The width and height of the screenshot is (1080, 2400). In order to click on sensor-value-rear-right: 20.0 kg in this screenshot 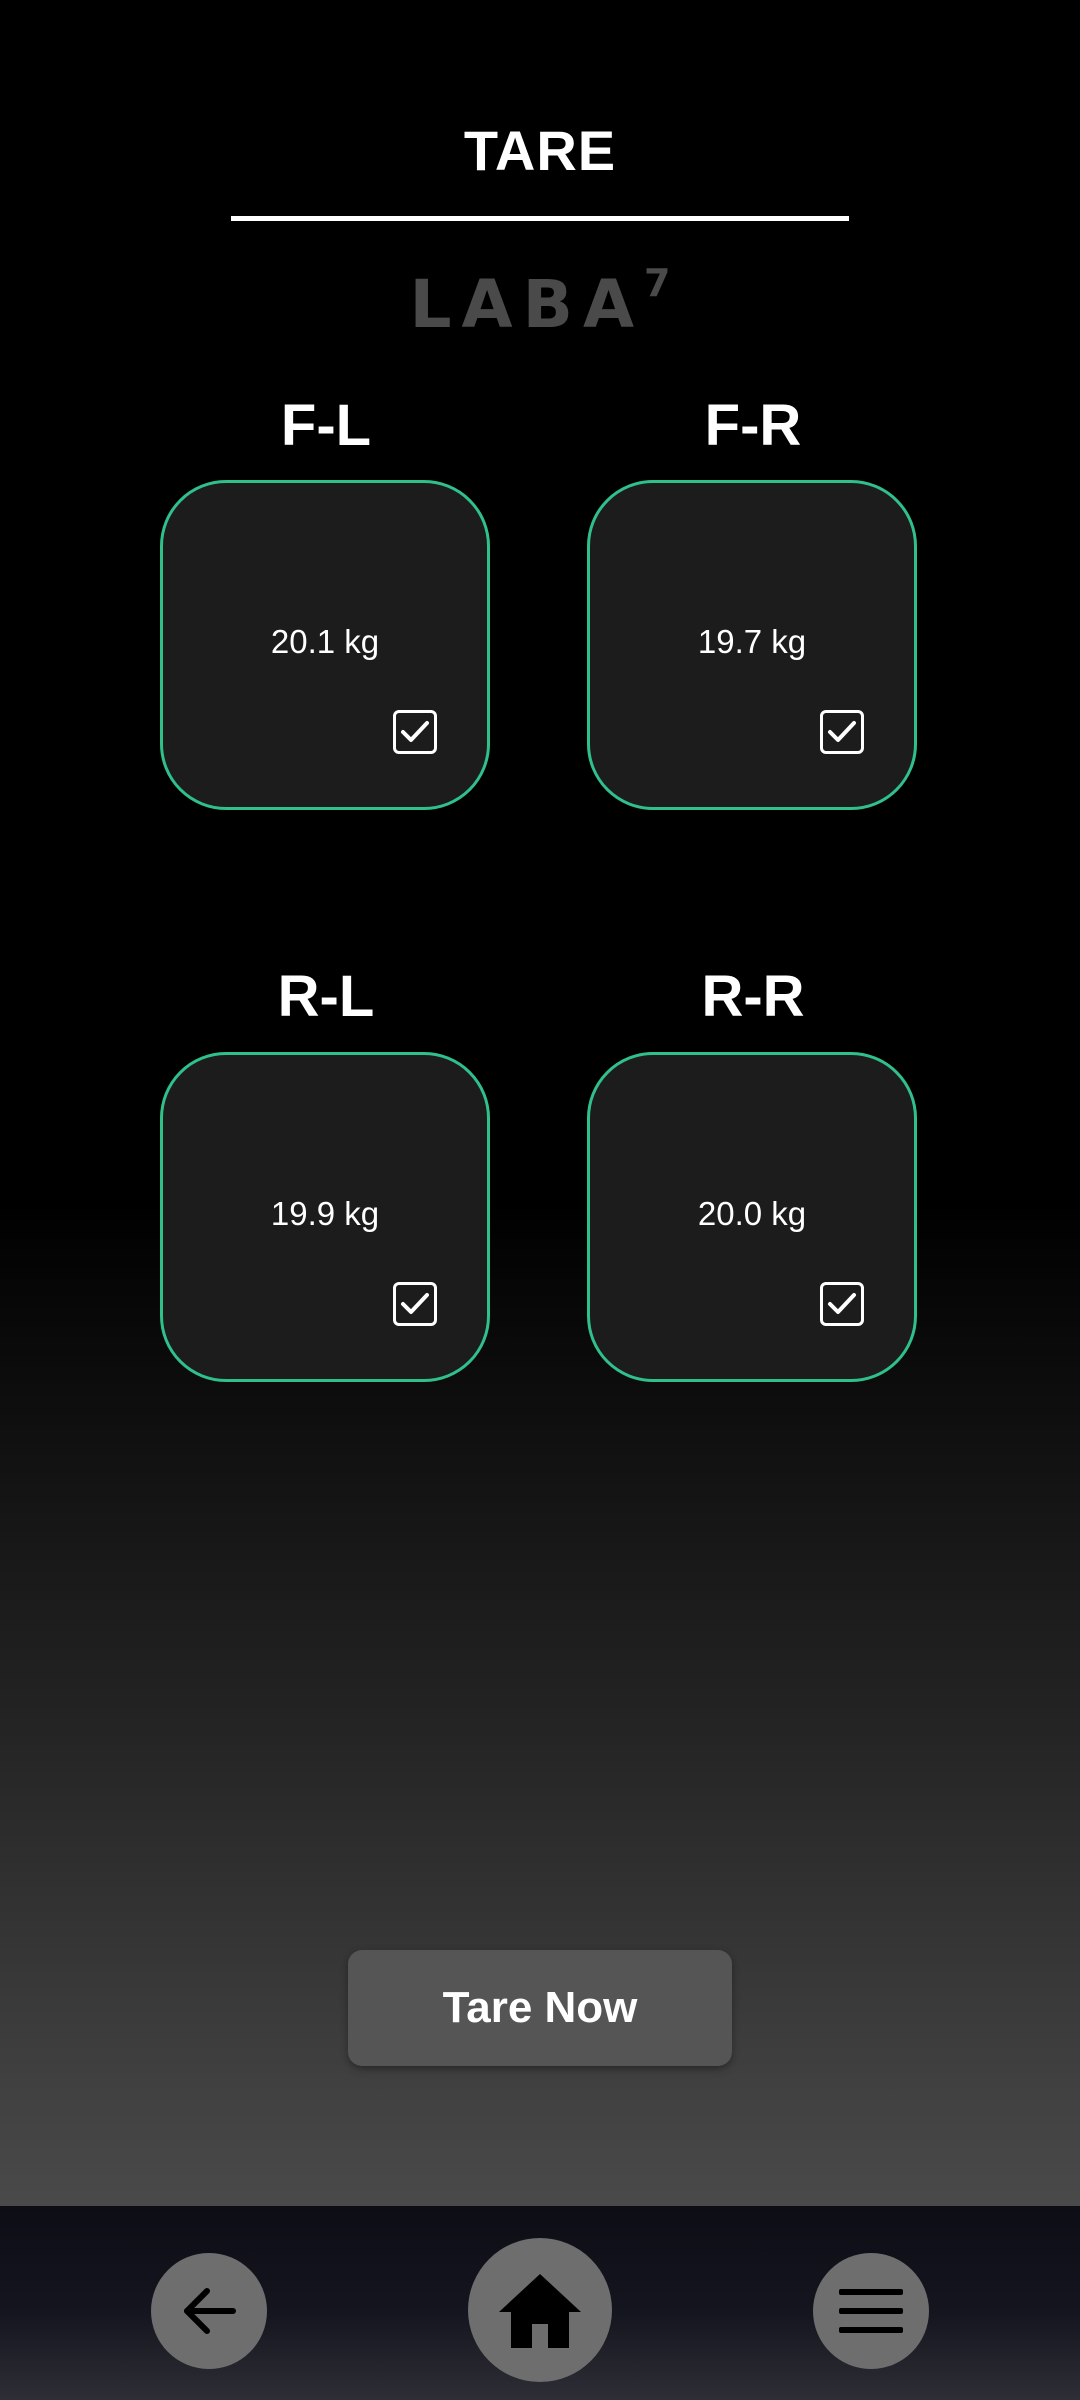, I will do `click(752, 1213)`.